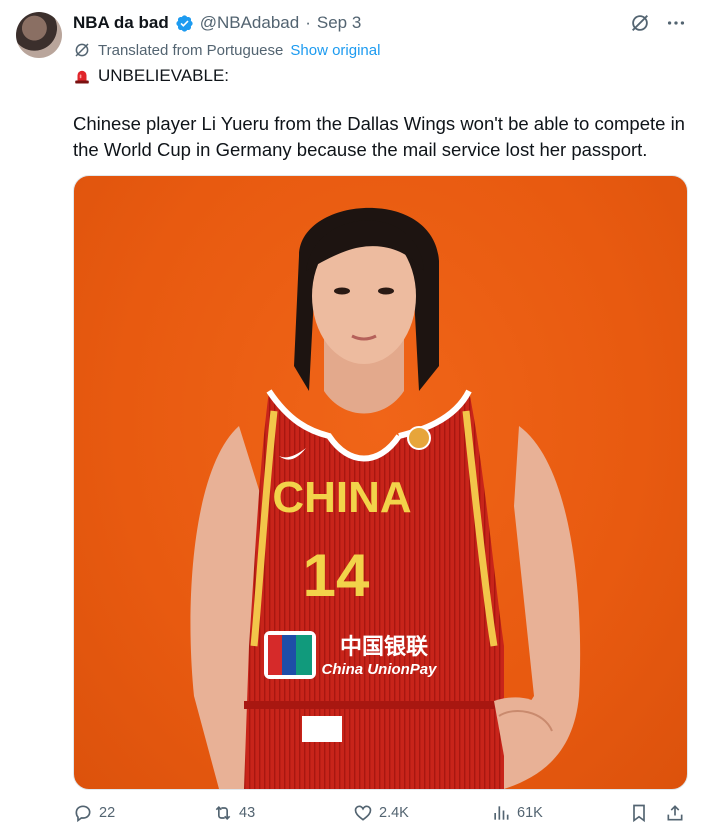 The width and height of the screenshot is (701, 837). I want to click on translate-icon, so click(82, 50).